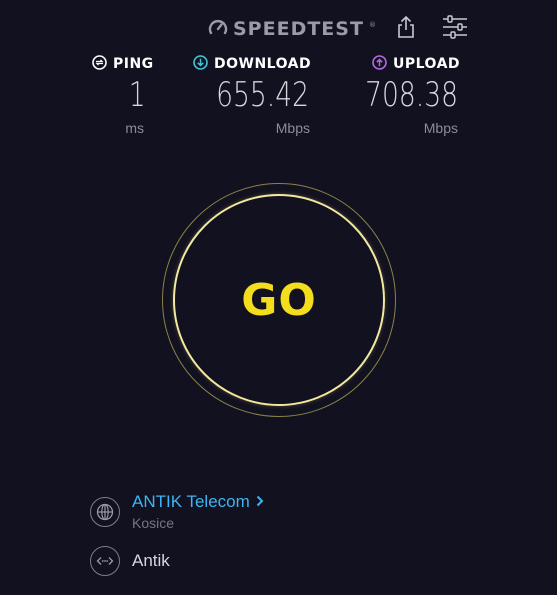  I want to click on brand-logo: SPEEDTEST ®, so click(292, 29).